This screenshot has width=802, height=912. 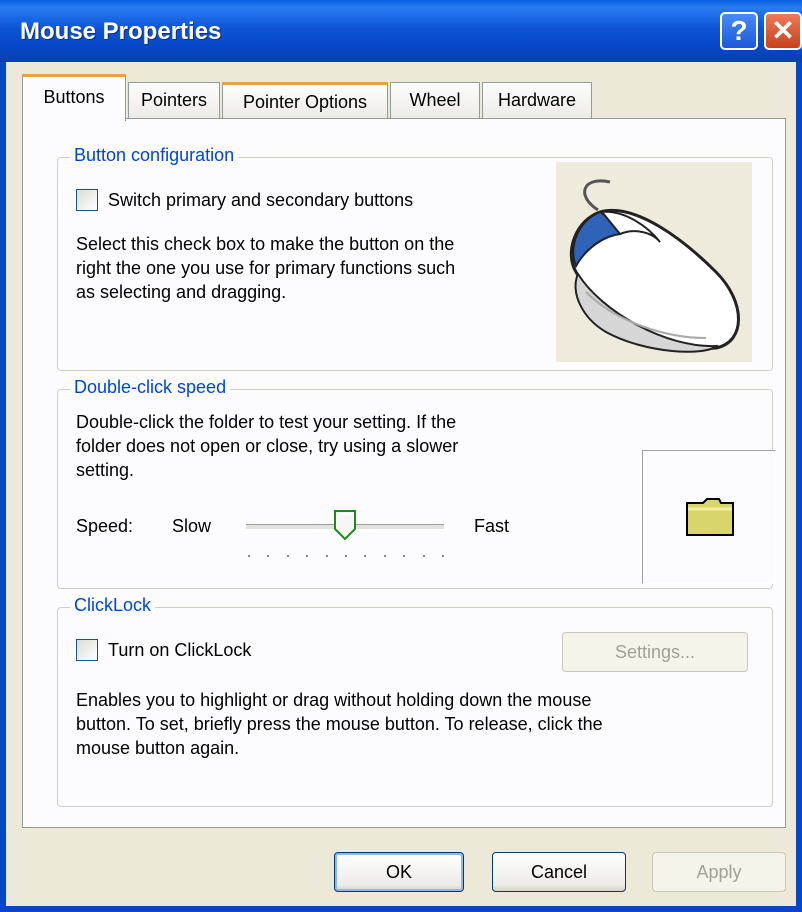 I want to click on title-bar: Mouse Properties ? ✕, so click(x=401, y=31).